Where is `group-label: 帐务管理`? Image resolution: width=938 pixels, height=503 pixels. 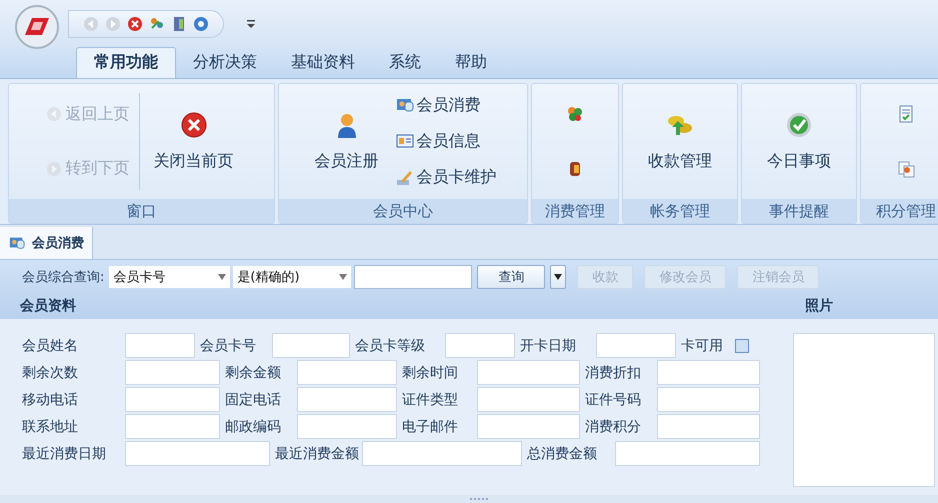
group-label: 帐务管理 is located at coordinates (680, 211).